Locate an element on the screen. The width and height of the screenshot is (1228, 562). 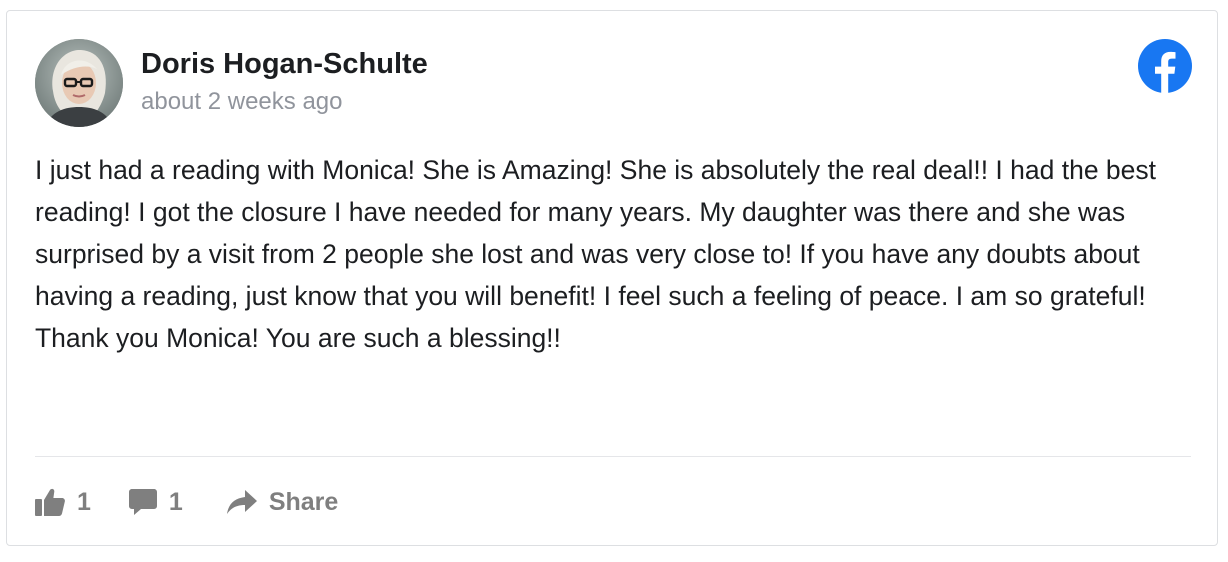
post-timestamp: about 2 weeks ago is located at coordinates (241, 102).